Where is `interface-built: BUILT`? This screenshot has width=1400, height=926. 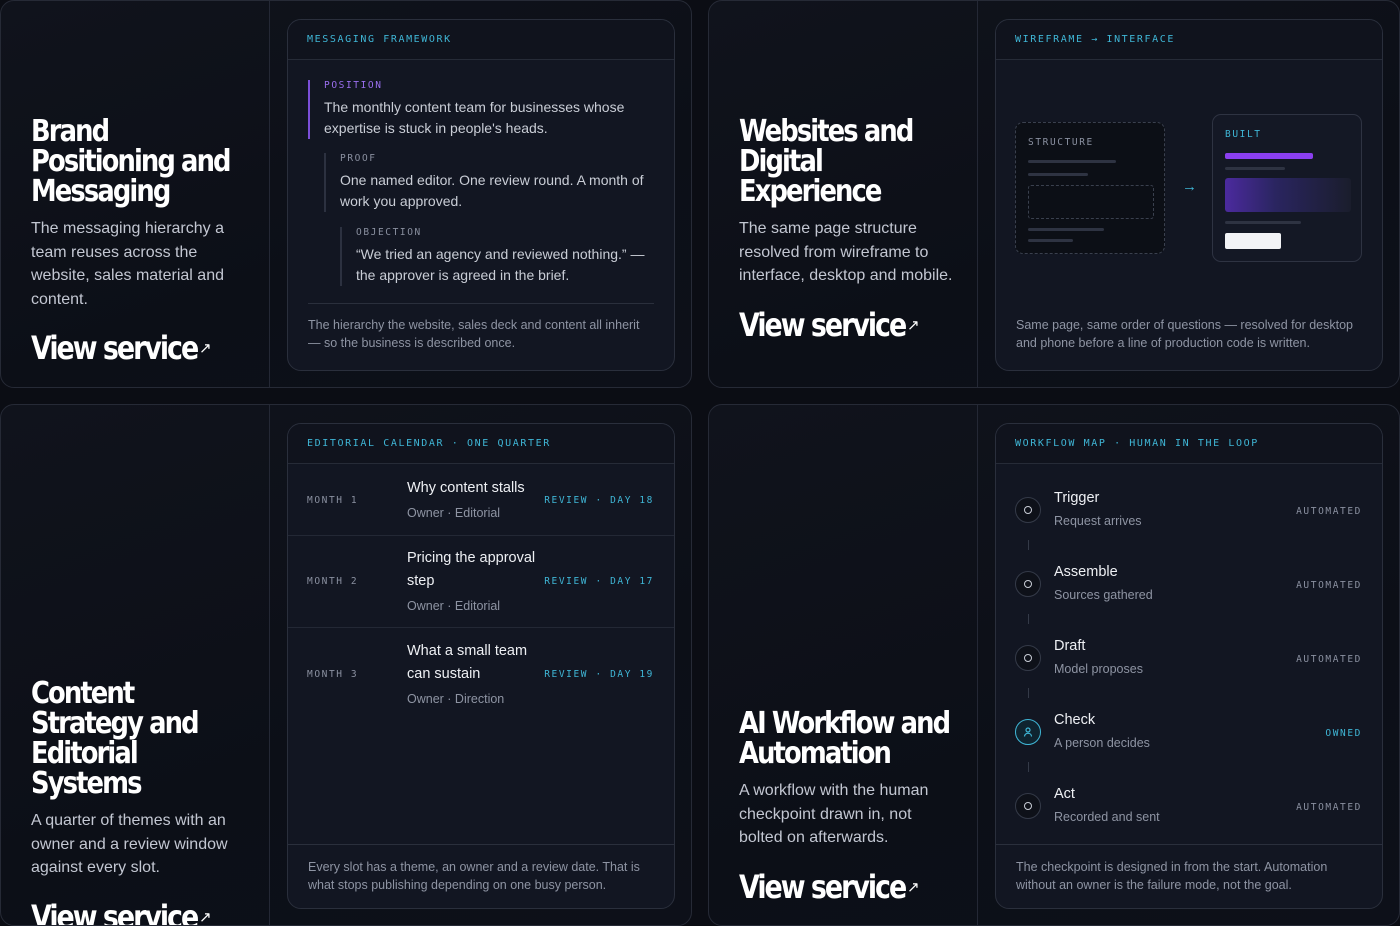 interface-built: BUILT is located at coordinates (1287, 188).